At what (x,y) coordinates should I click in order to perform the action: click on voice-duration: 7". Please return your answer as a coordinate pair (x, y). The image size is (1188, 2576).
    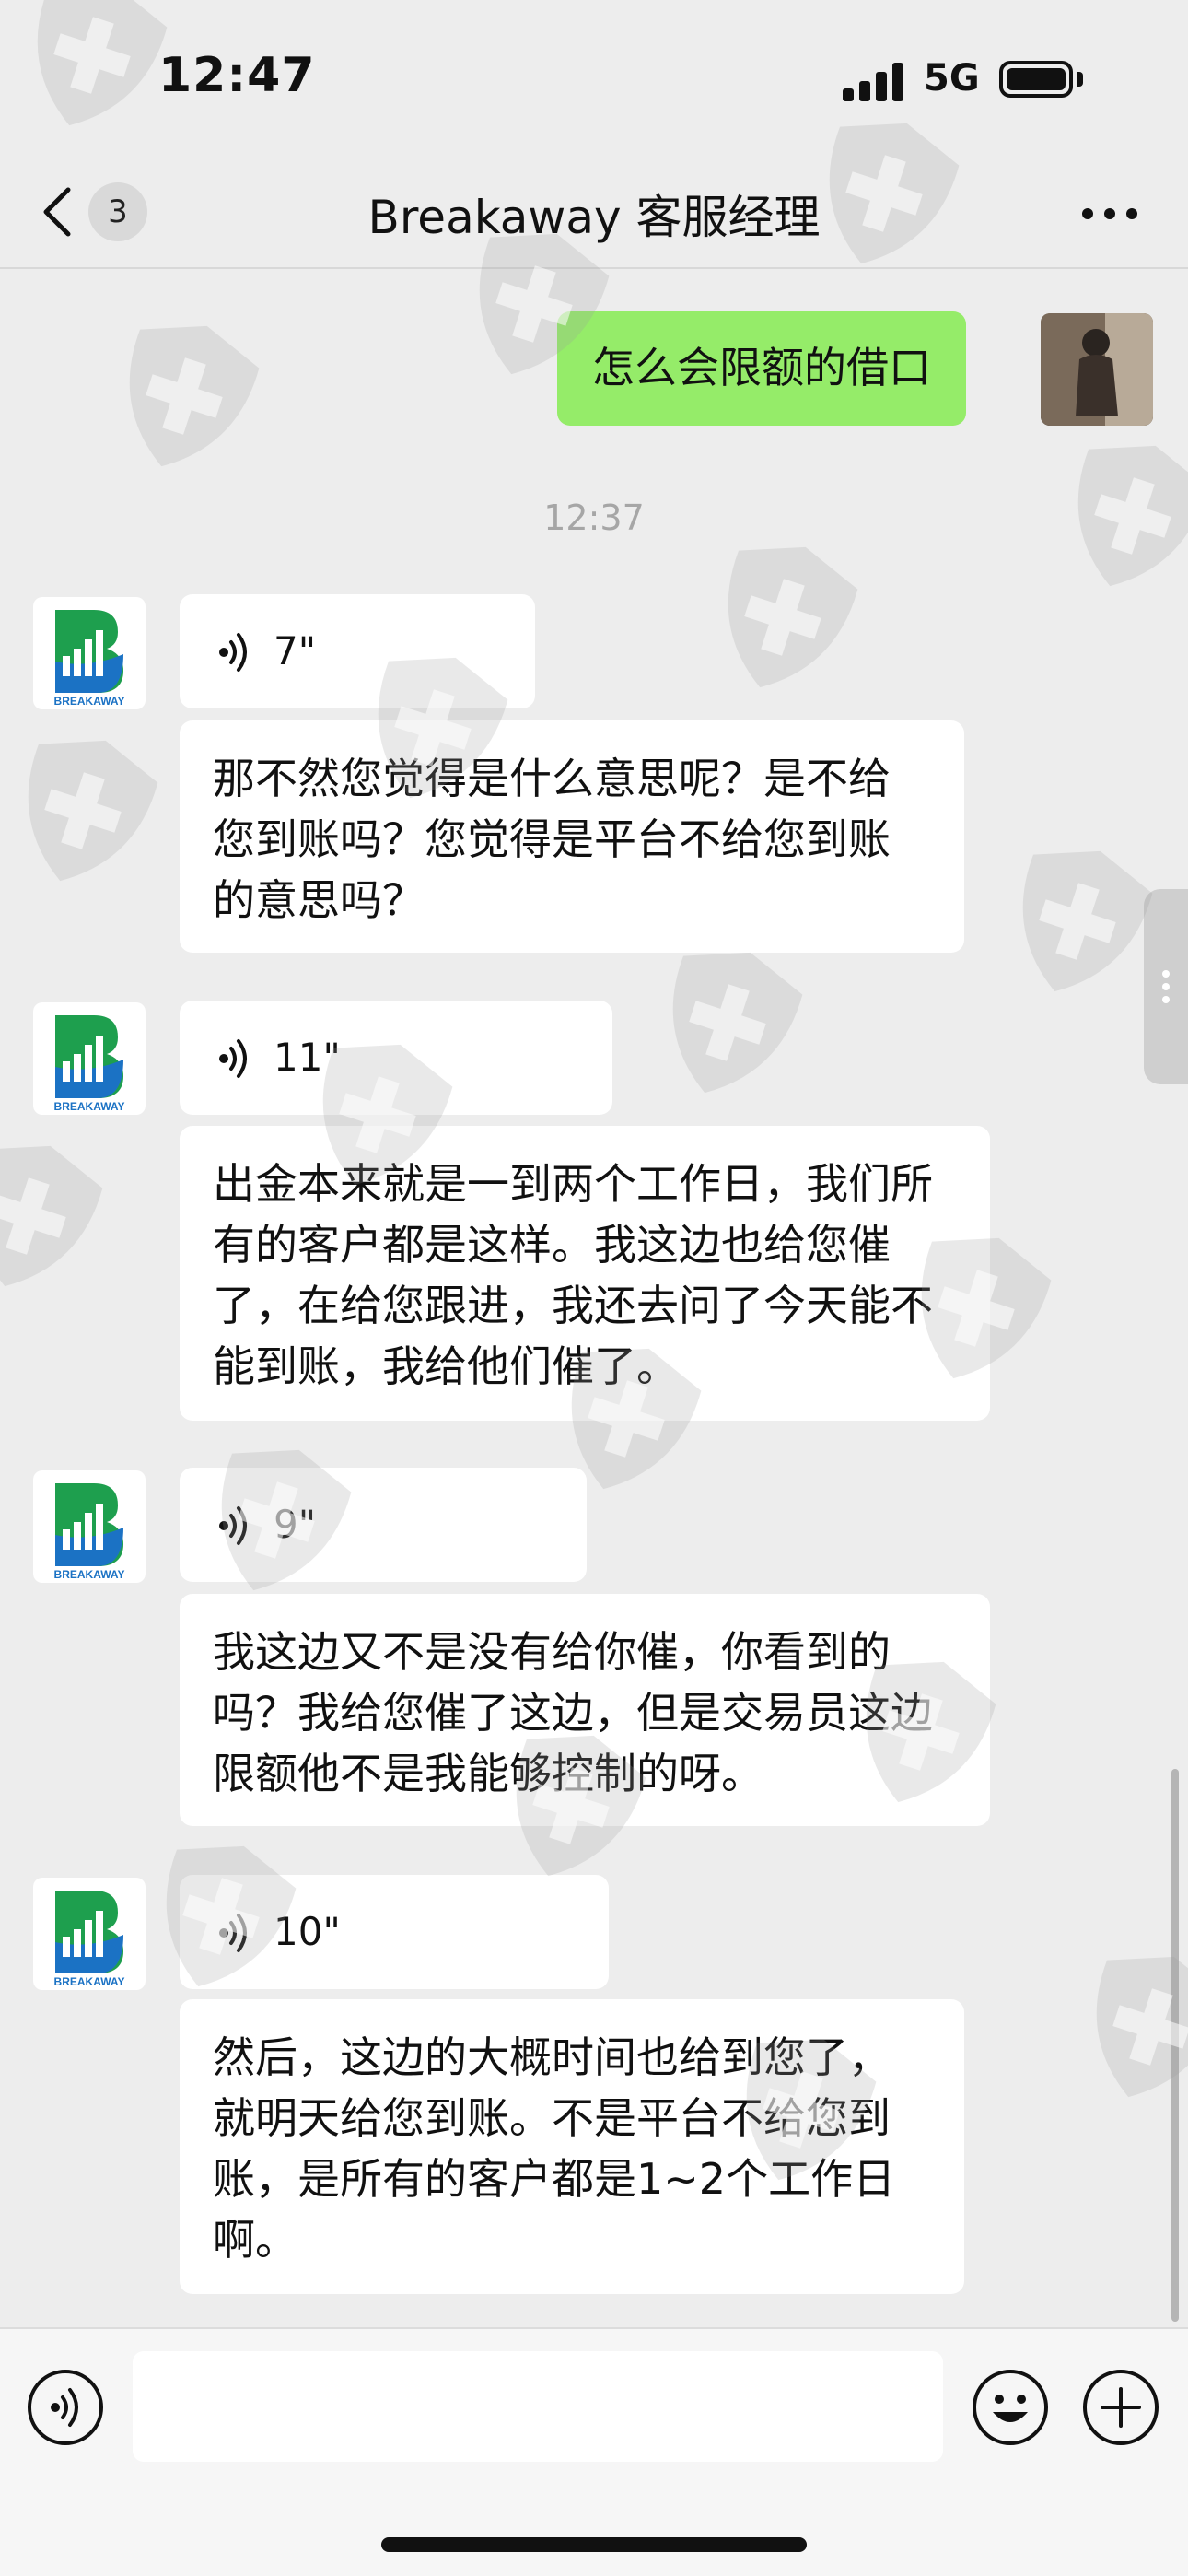
    Looking at the image, I should click on (295, 650).